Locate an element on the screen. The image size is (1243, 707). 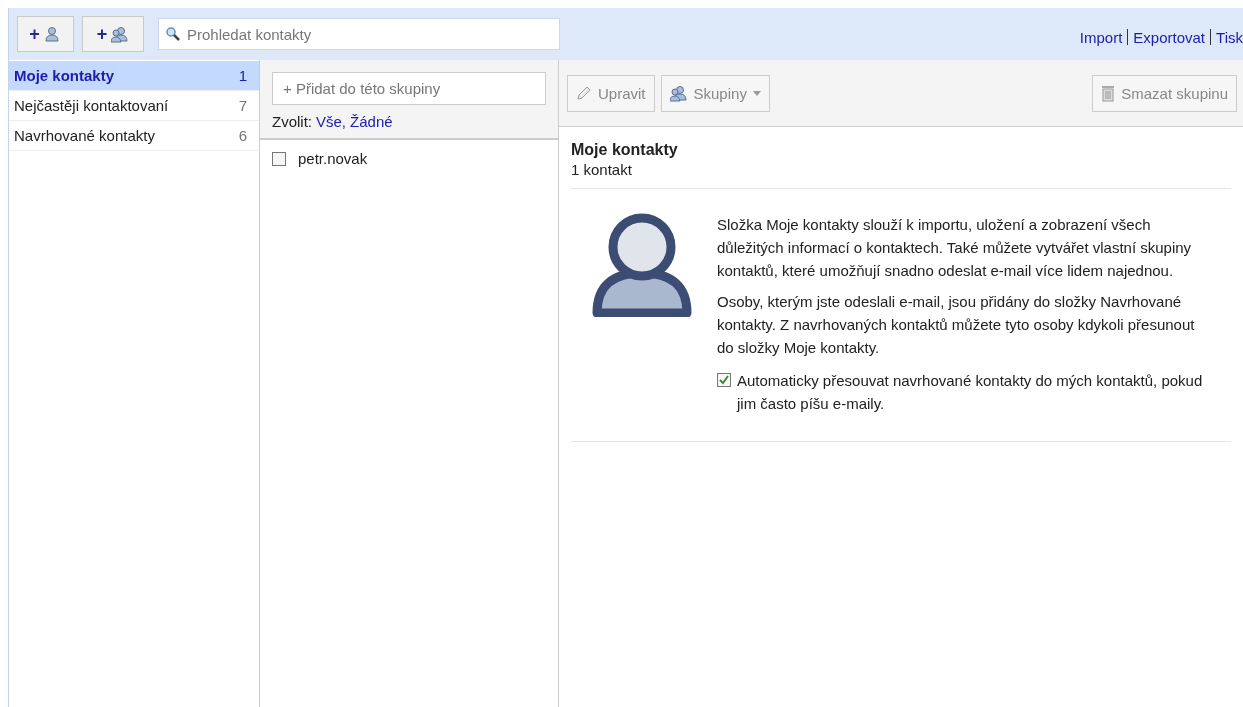
toolbar-link: Import is located at coordinates (1101, 37).